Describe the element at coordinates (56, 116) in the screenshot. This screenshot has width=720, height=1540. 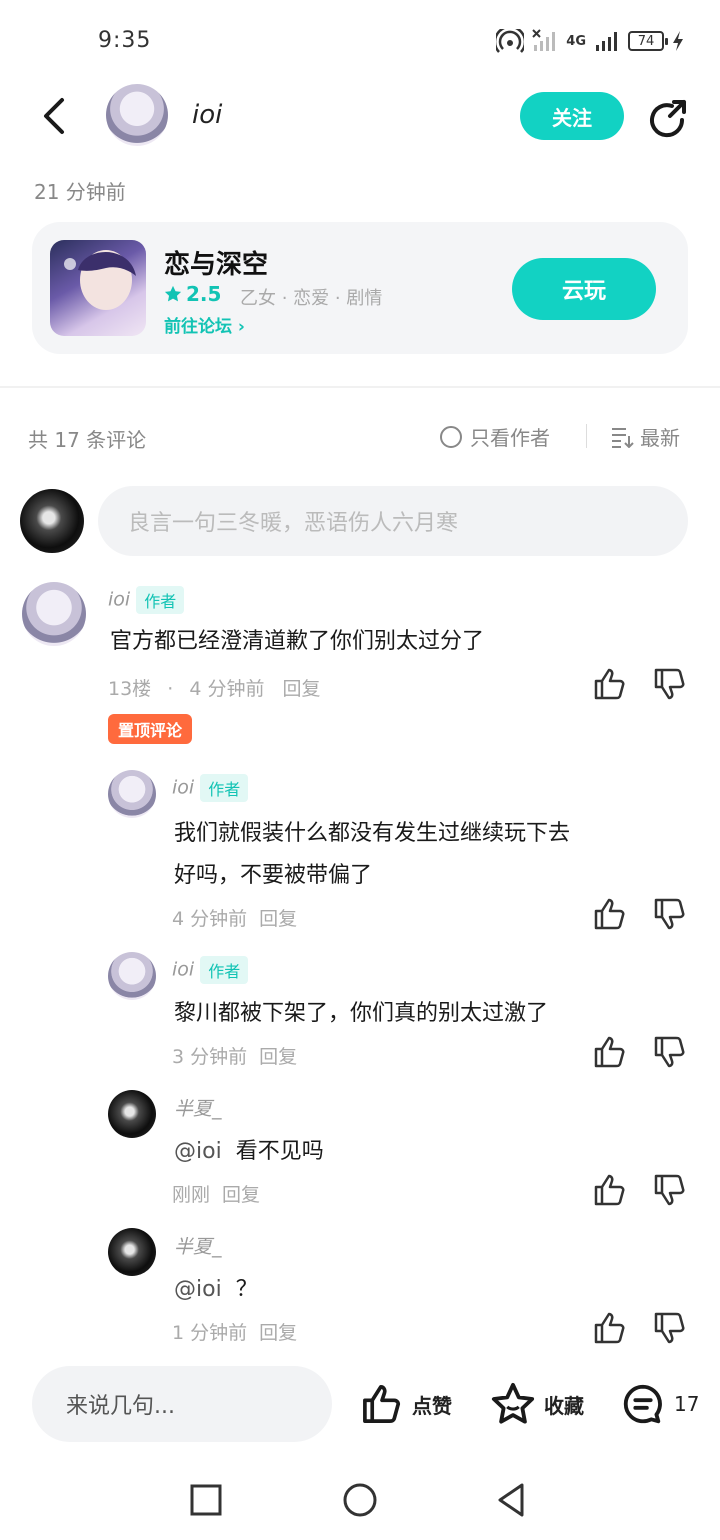
I see `back-arrow-icon` at that location.